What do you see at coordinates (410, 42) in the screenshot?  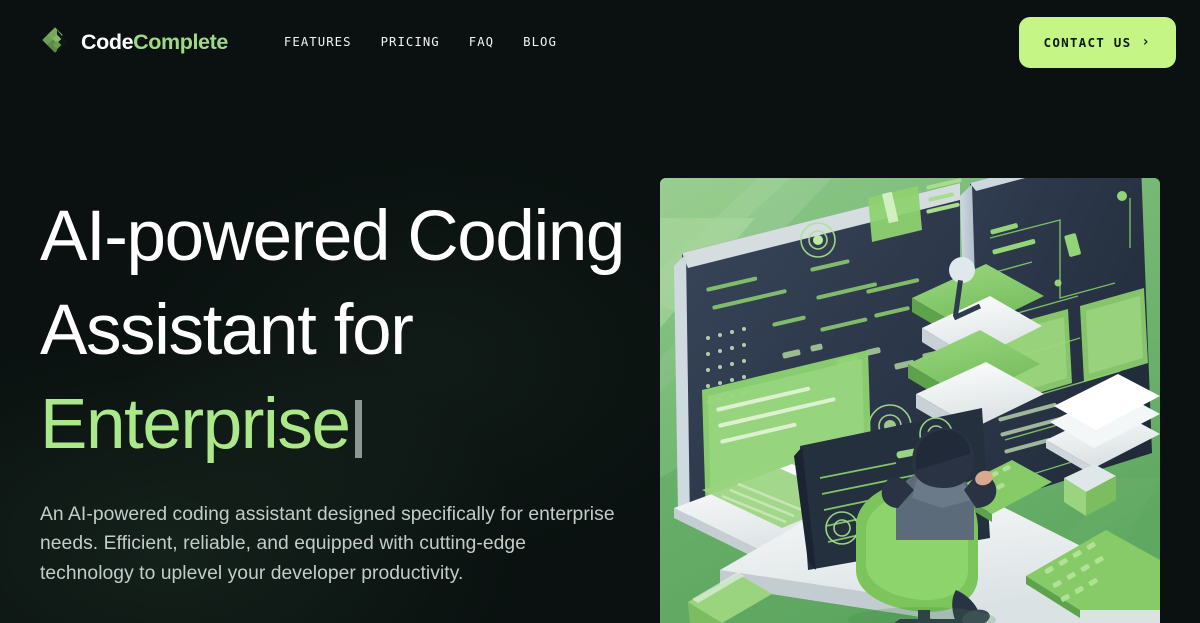 I see `nav-item-pricing: PRICING` at bounding box center [410, 42].